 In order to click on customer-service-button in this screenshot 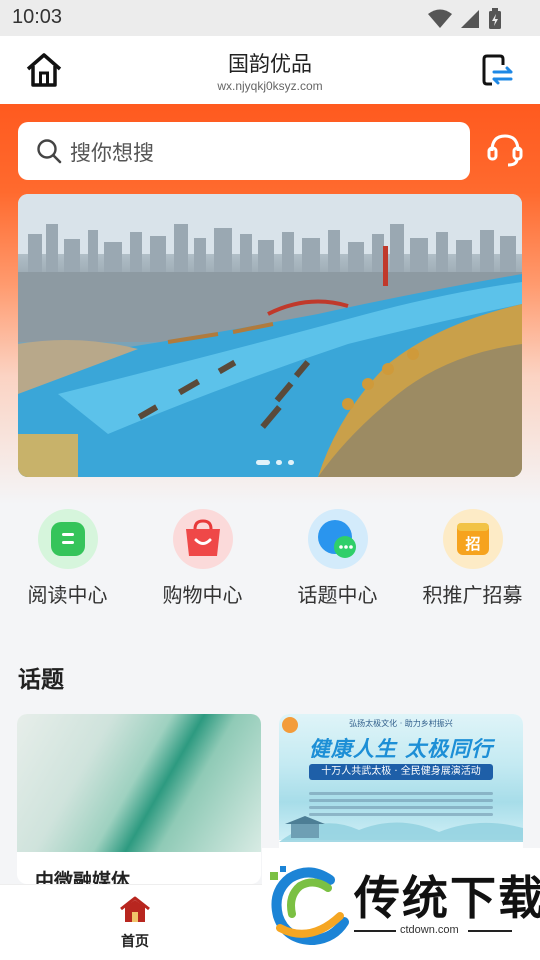, I will do `click(505, 150)`.